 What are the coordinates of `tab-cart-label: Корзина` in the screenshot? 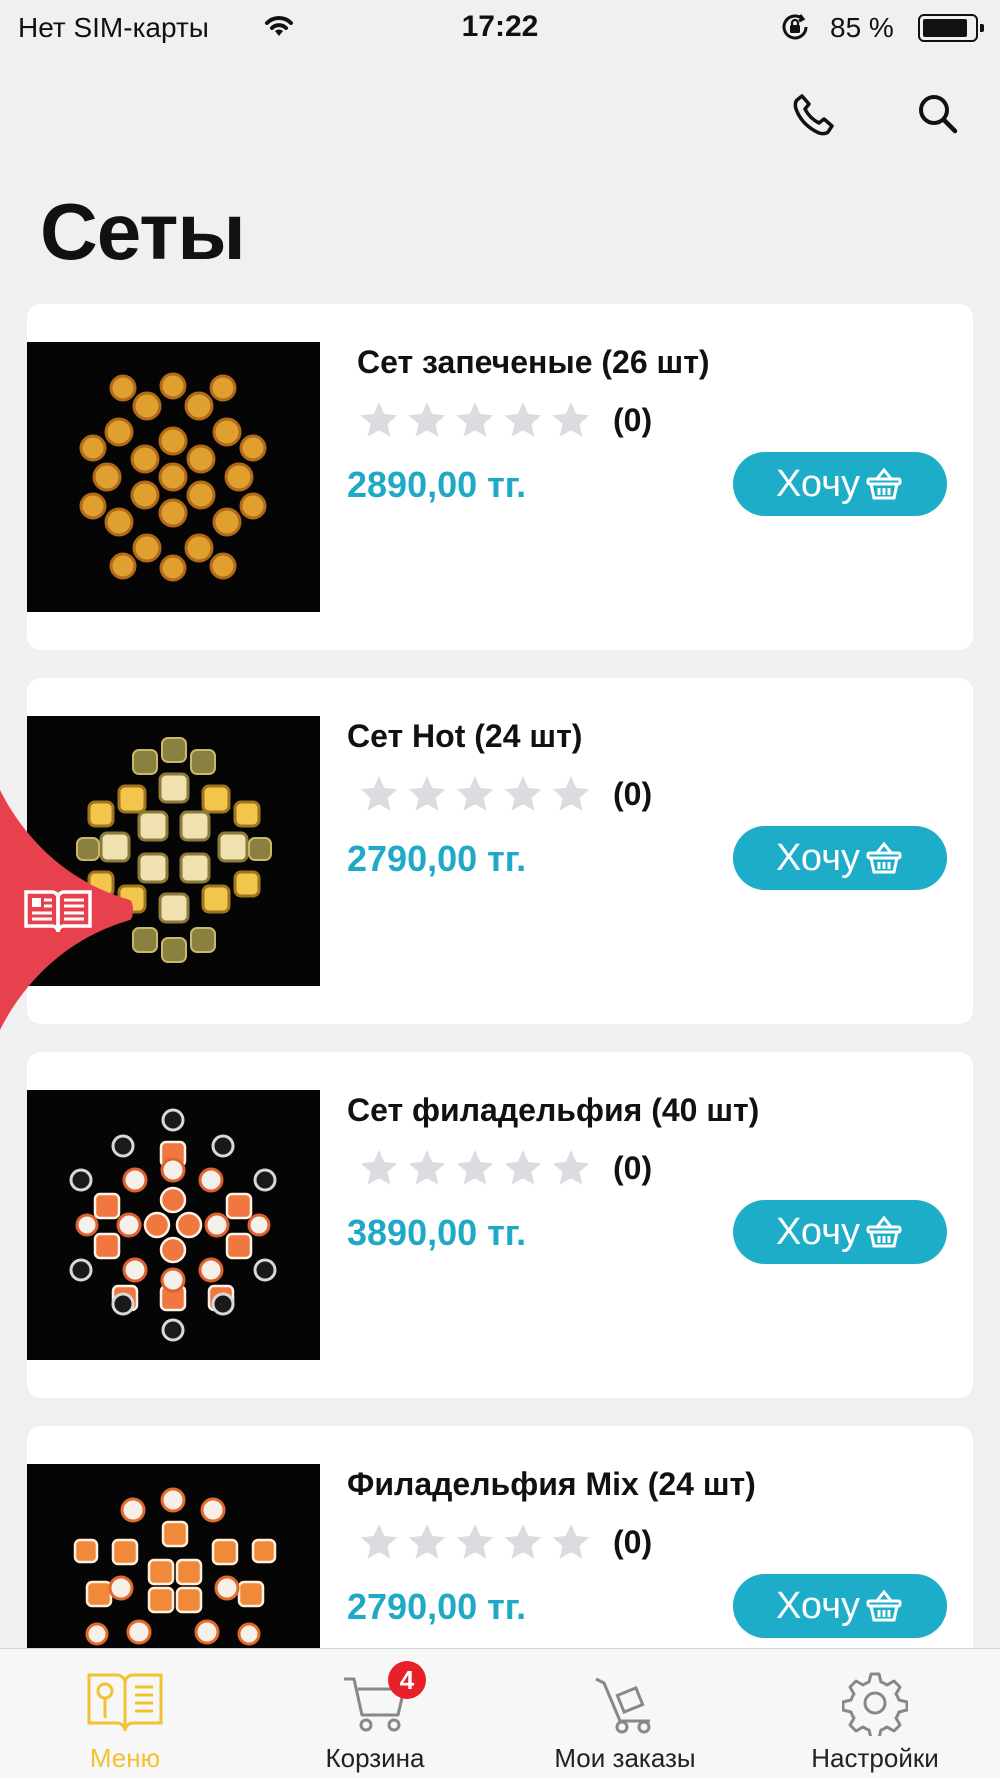 It's located at (375, 1758).